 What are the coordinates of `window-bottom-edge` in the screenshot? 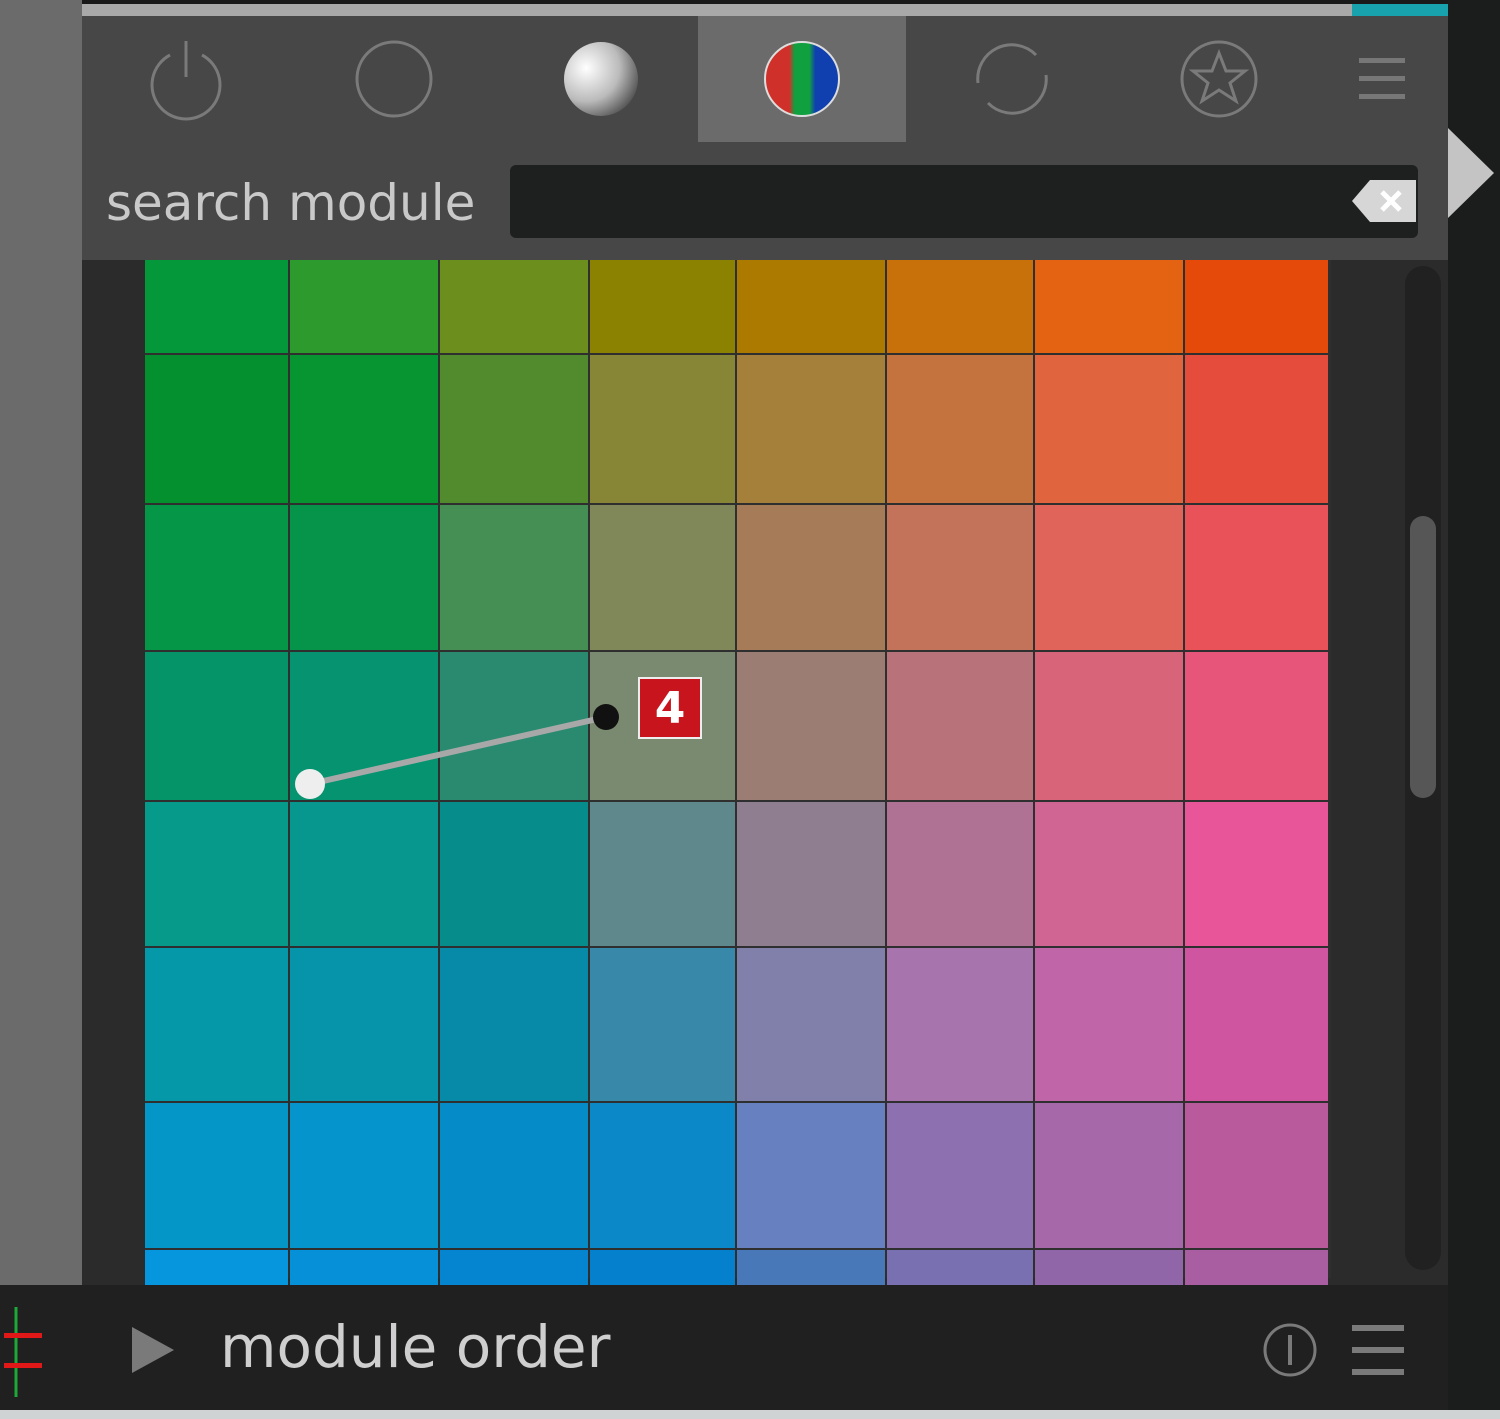 It's located at (750, 1414).